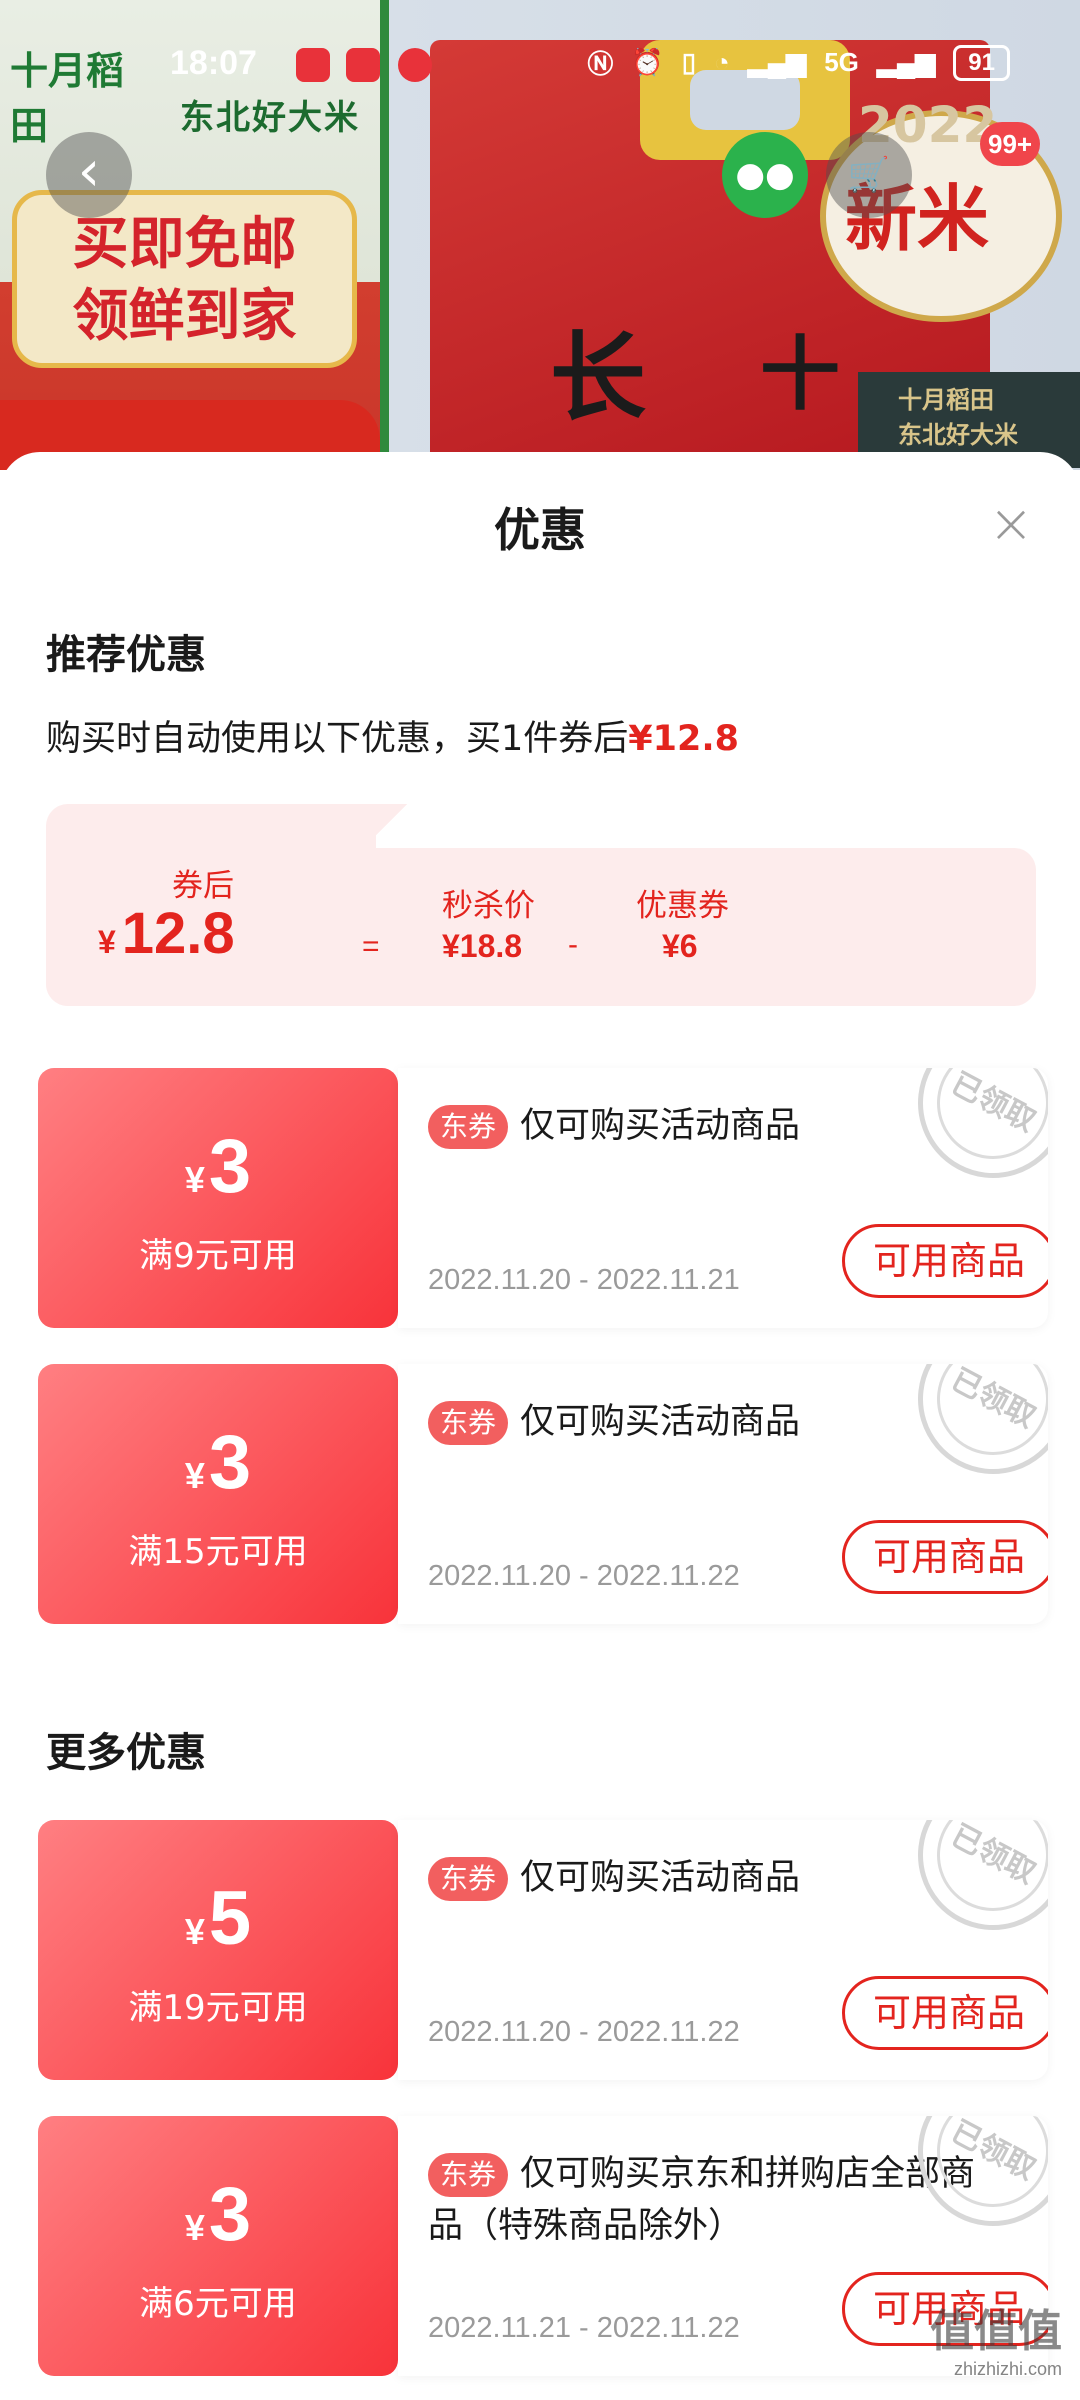  What do you see at coordinates (573, 944) in the screenshot?
I see `minus-sign: -` at bounding box center [573, 944].